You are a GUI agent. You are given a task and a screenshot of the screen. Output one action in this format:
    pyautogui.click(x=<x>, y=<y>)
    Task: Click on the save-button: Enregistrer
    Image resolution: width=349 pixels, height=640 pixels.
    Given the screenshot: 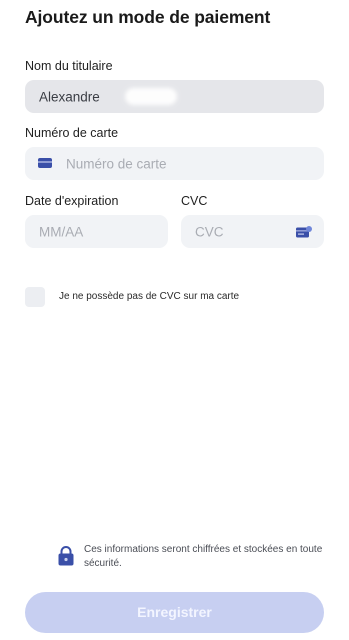 What is the action you would take?
    pyautogui.click(x=174, y=612)
    